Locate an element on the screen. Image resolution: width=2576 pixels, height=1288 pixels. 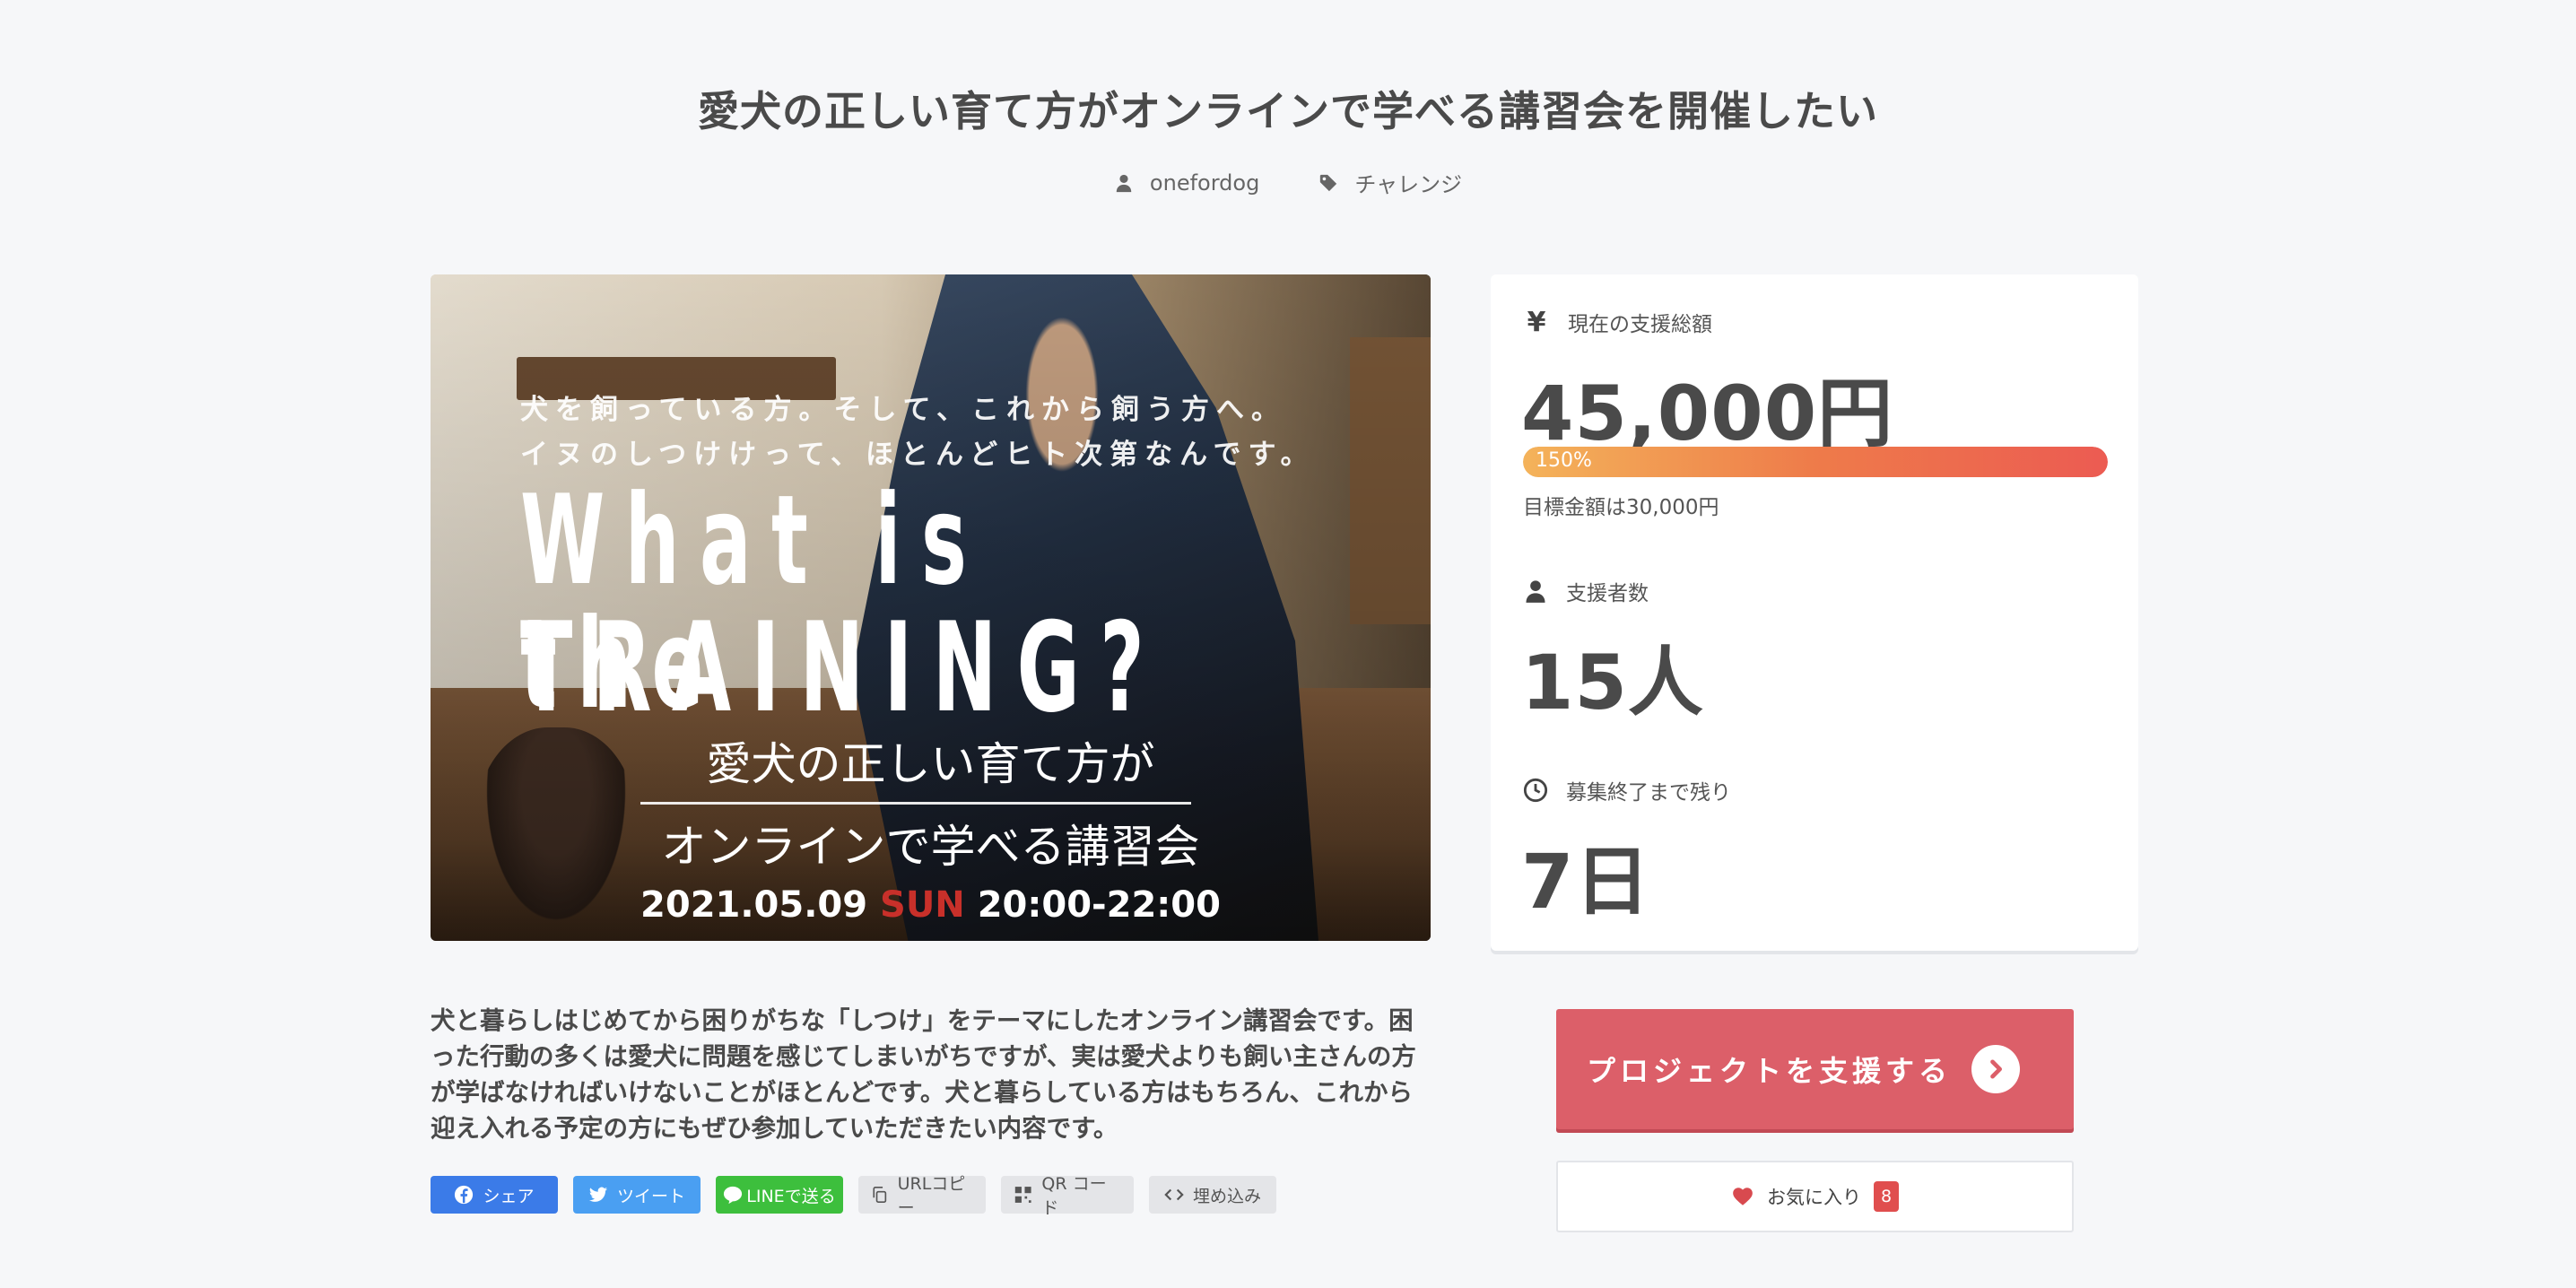
yen-icon: ¥ is located at coordinates (1536, 322).